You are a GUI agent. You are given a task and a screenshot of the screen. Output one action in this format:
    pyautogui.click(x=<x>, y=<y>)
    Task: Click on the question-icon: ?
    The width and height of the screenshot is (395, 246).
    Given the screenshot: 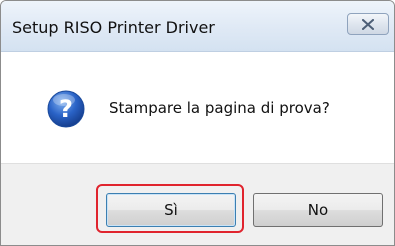 What is the action you would take?
    pyautogui.click(x=66, y=109)
    